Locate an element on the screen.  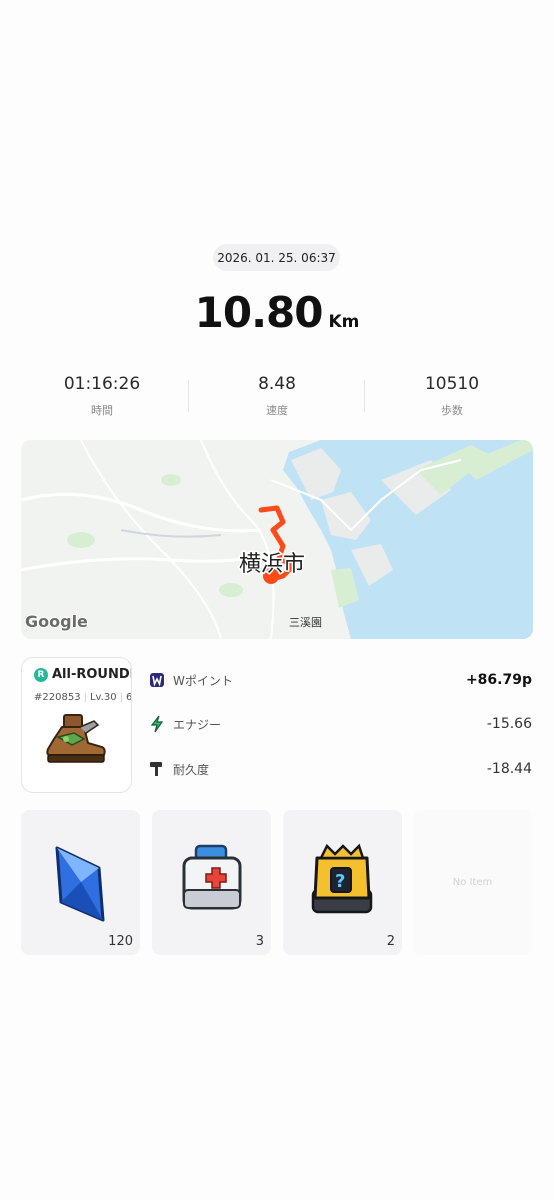
item-slot-first-aid: 3 is located at coordinates (211, 882).